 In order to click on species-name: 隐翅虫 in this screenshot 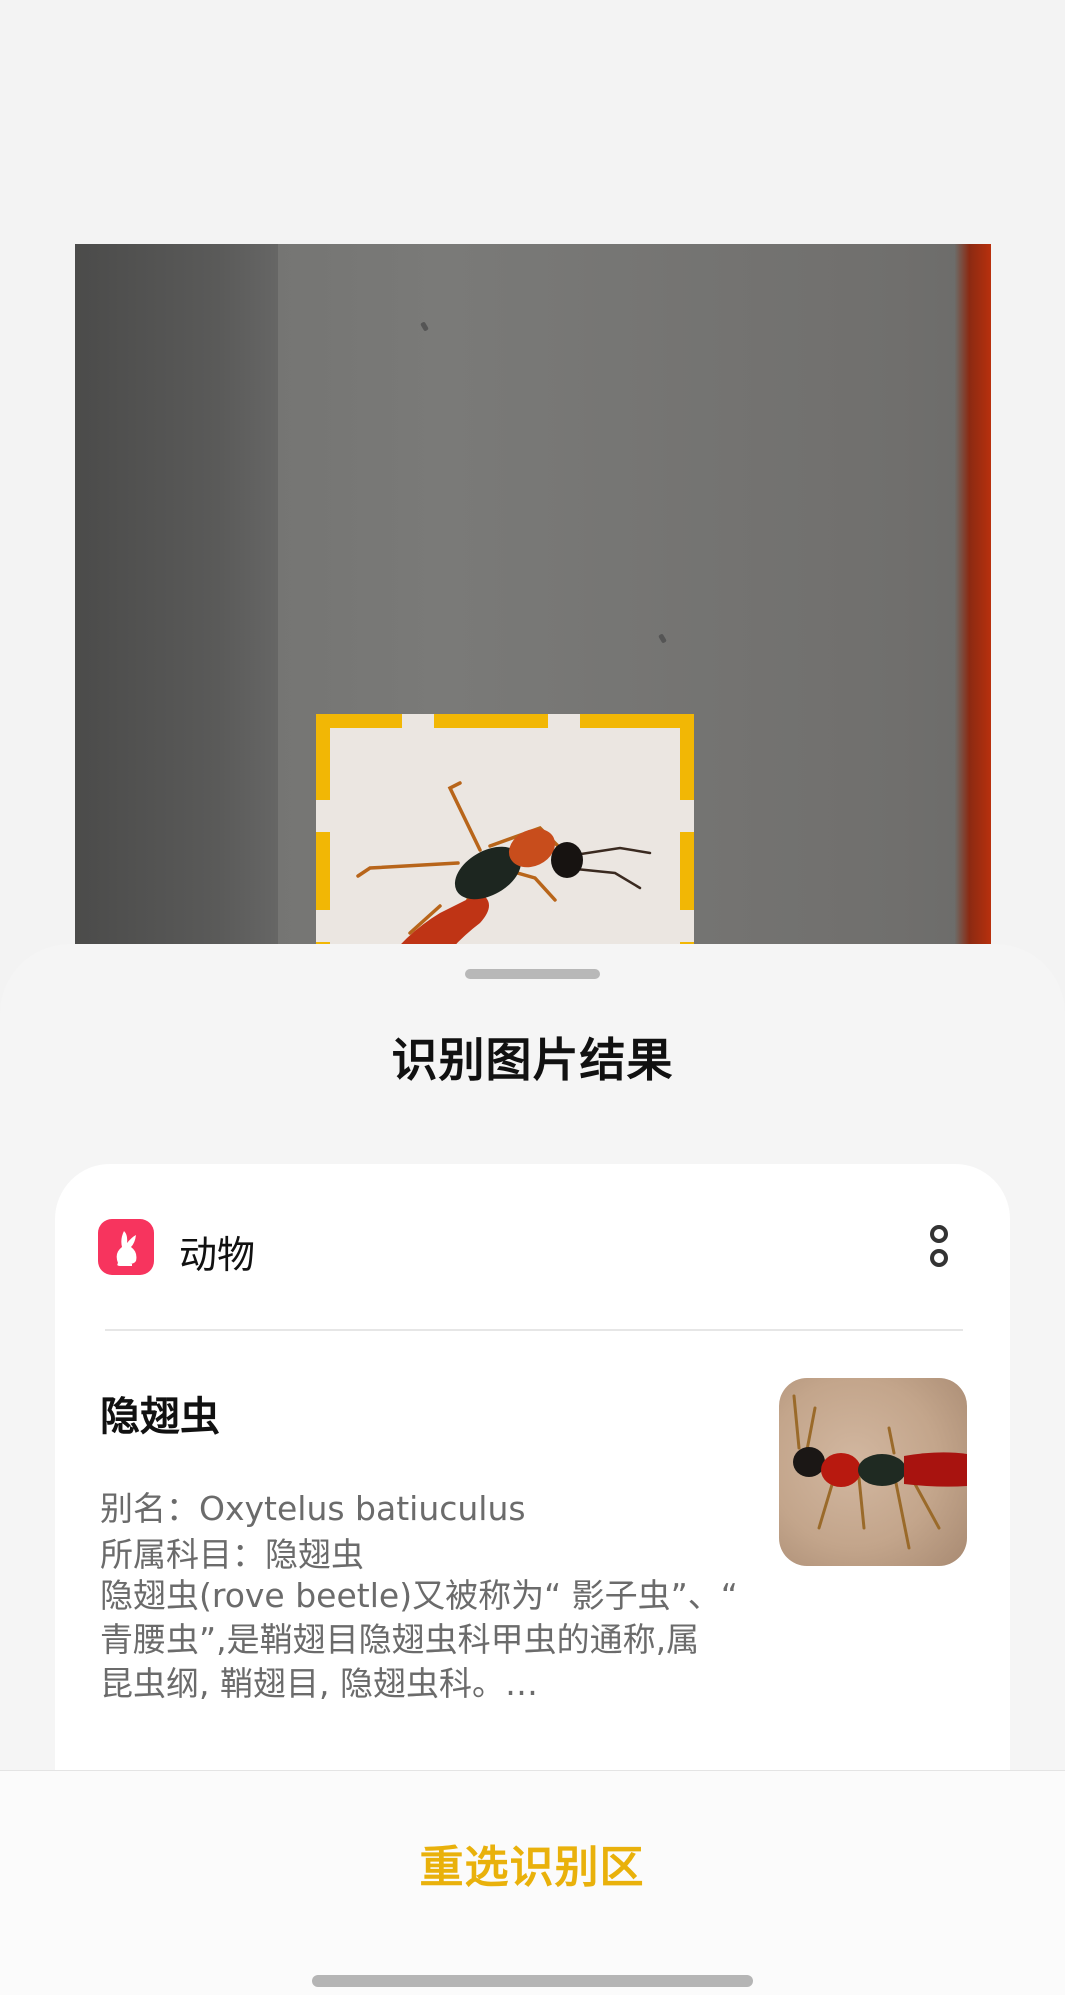, I will do `click(160, 1417)`.